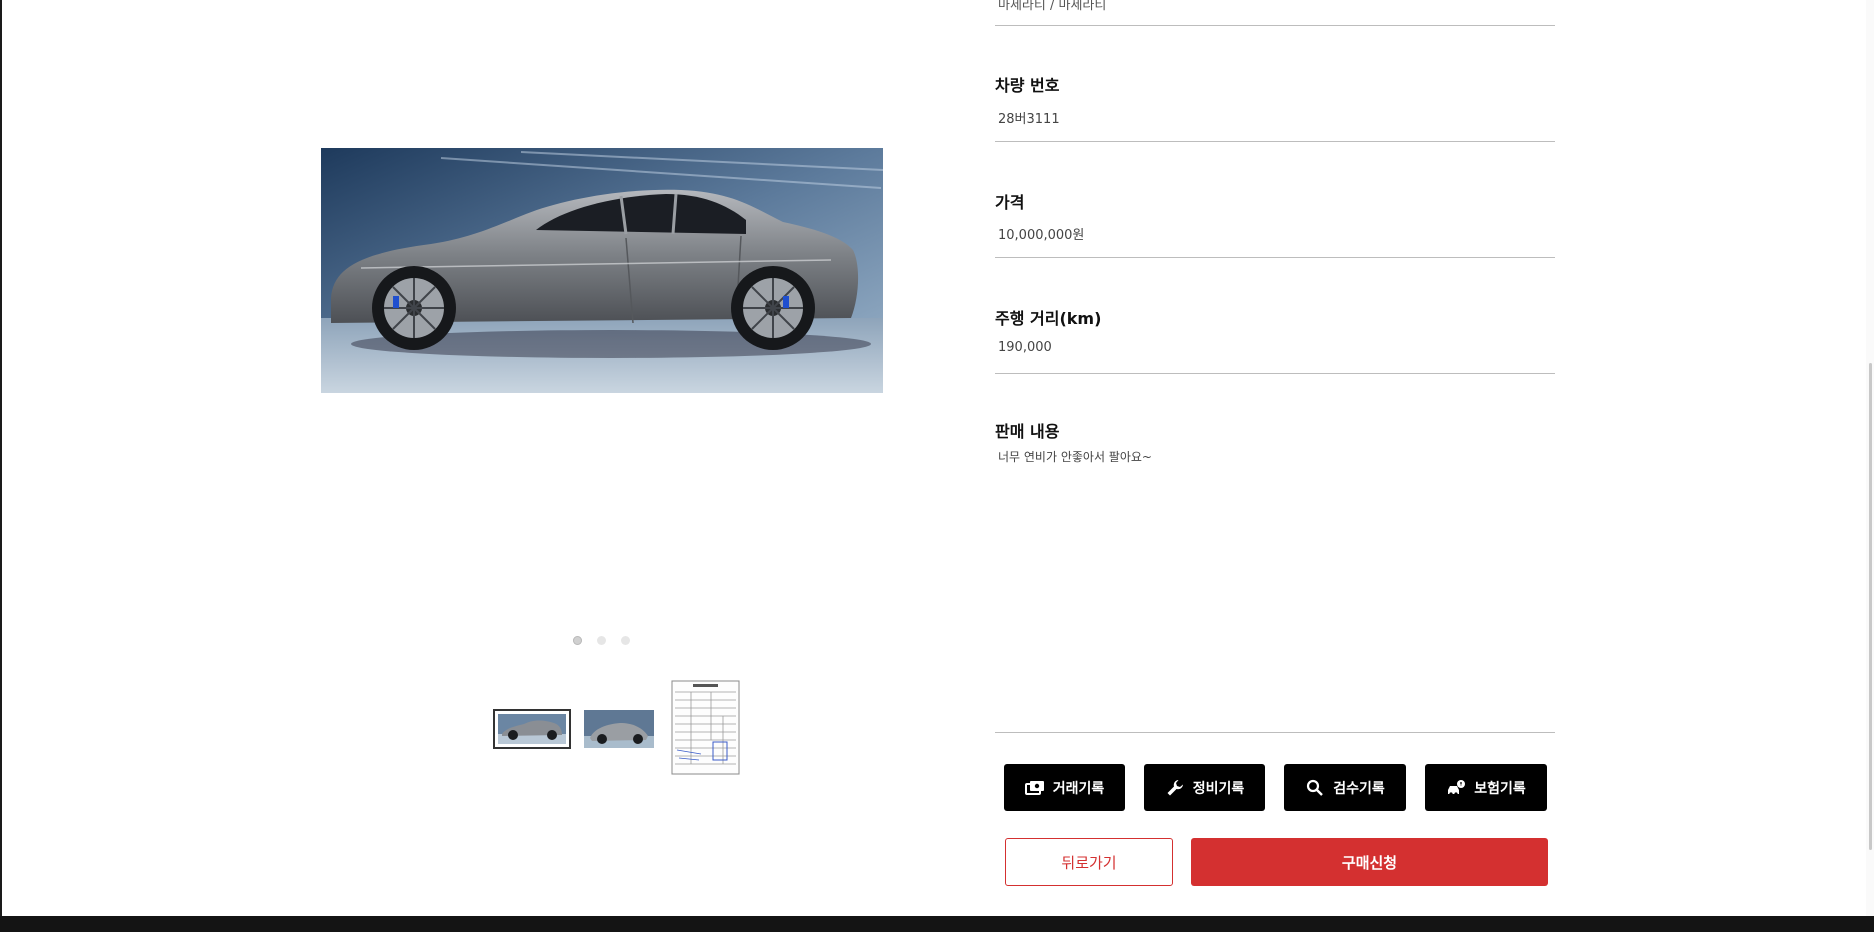 The height and width of the screenshot is (932, 1874). Describe the element at coordinates (1175, 788) in the screenshot. I see `wrench-icon` at that location.